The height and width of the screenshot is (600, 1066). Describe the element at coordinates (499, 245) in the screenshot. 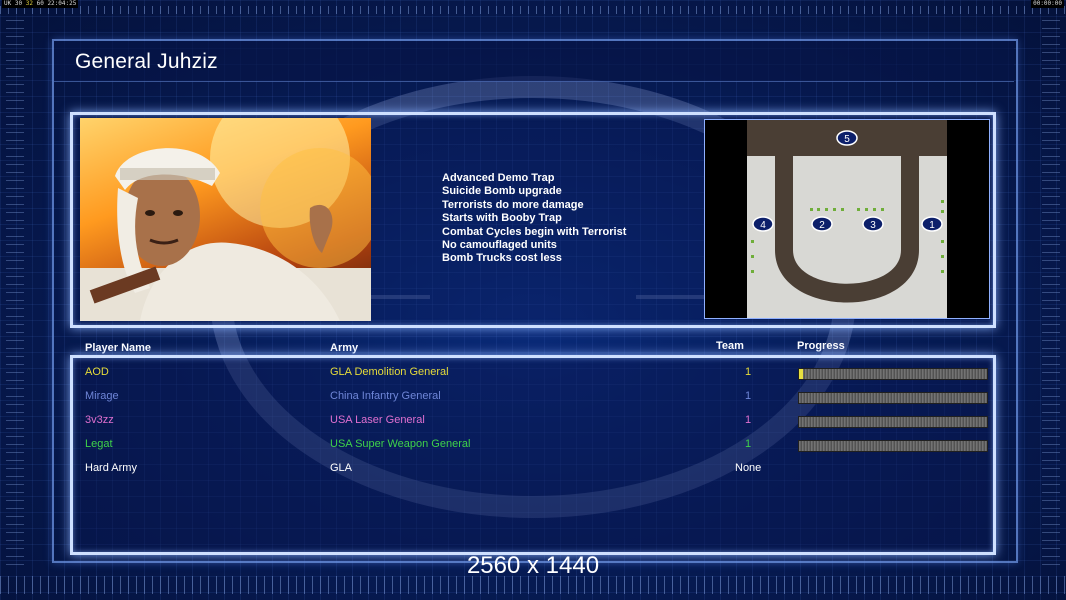

I see `bonus-item: No camouflaged units` at that location.